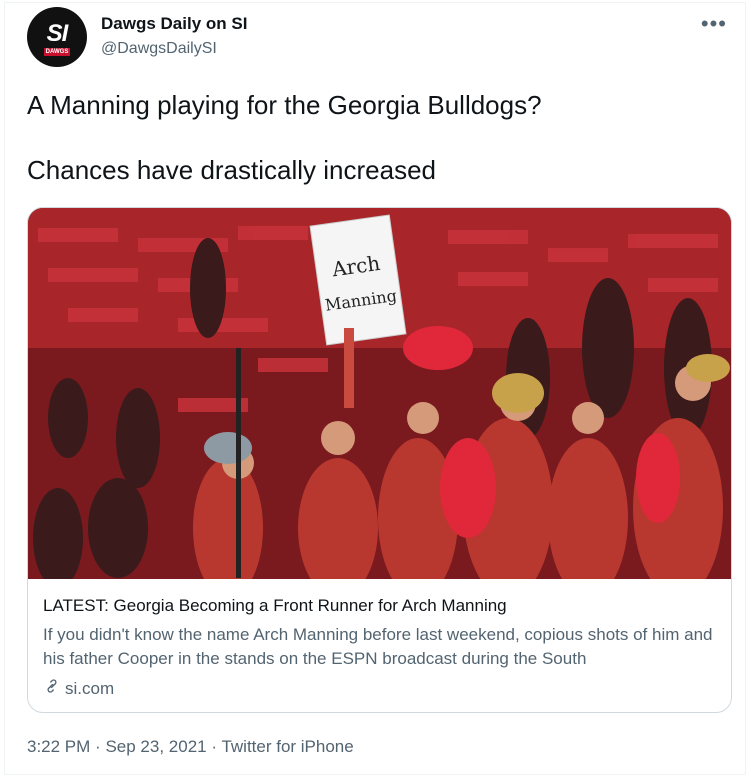 This screenshot has width=751, height=778. I want to click on tweet-text-line: Chances have drastically increased, so click(231, 170).